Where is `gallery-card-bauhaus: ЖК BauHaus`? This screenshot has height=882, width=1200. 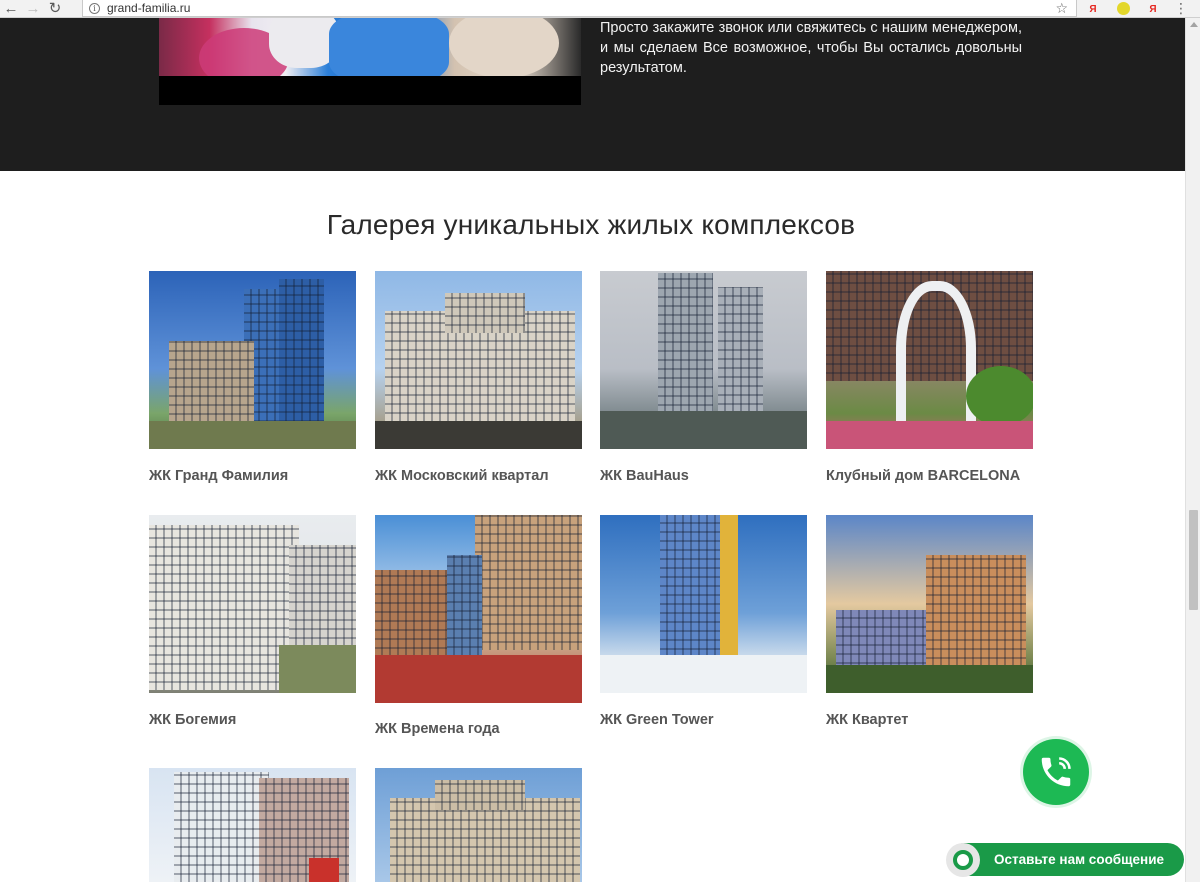
gallery-card-bauhaus: ЖК BauHaus is located at coordinates (703, 378).